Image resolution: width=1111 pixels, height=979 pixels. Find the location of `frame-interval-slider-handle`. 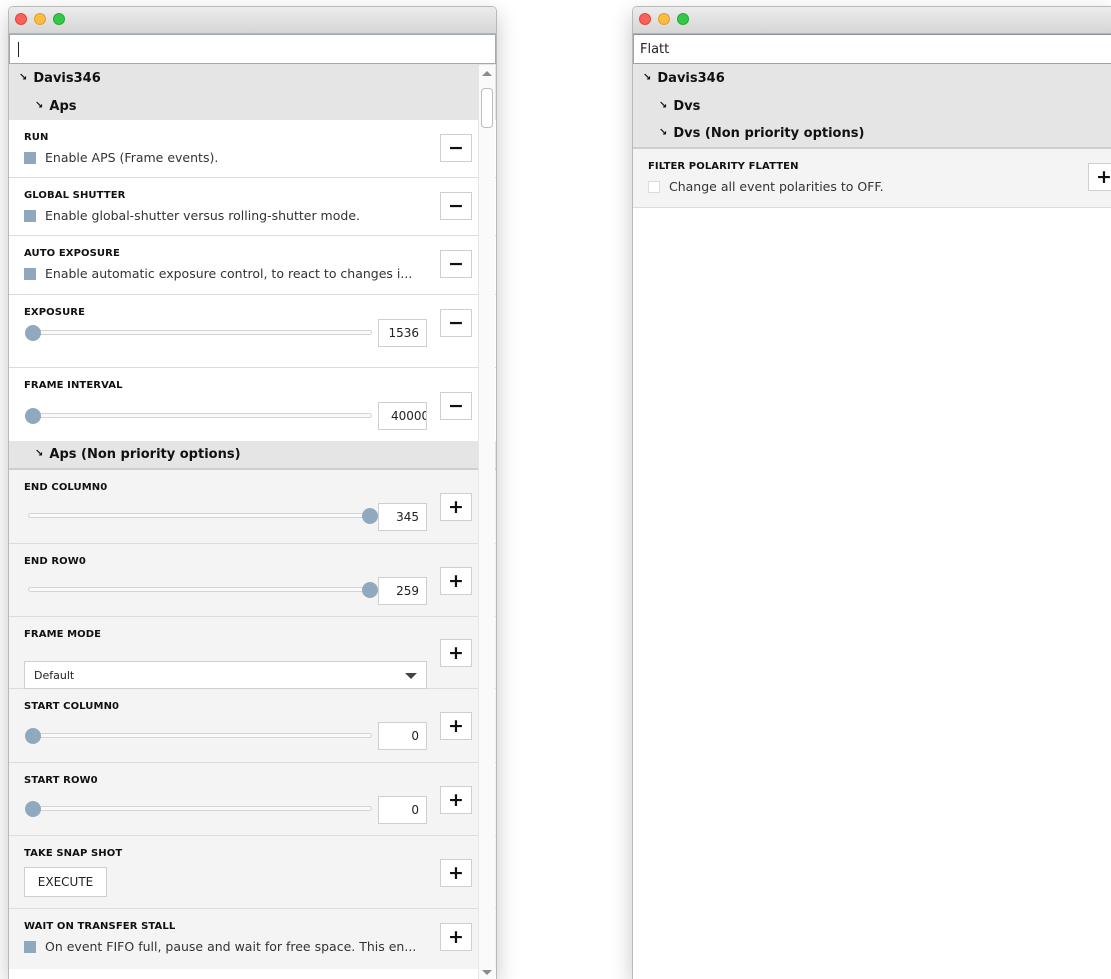

frame-interval-slider-handle is located at coordinates (33, 416).